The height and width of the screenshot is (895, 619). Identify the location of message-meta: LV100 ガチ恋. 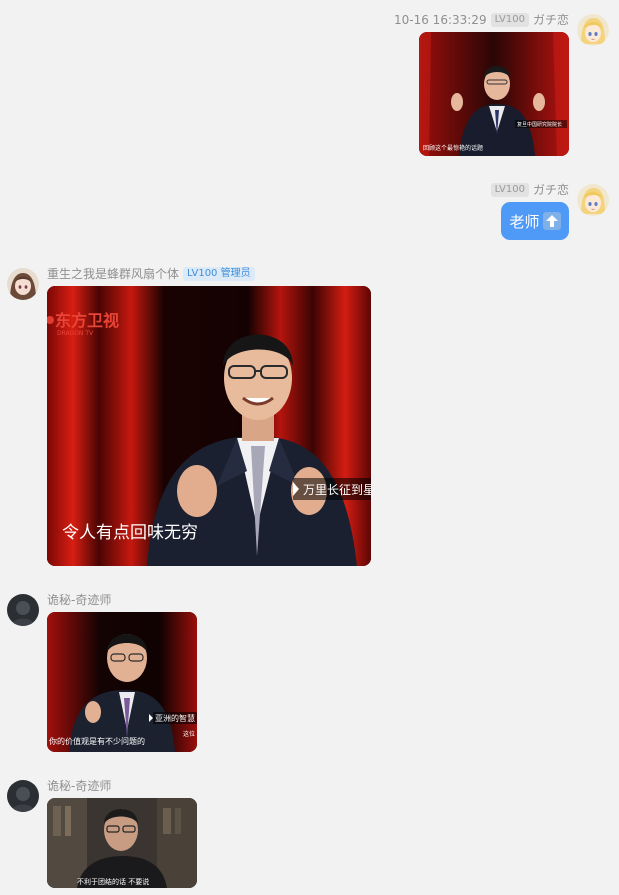
(529, 190).